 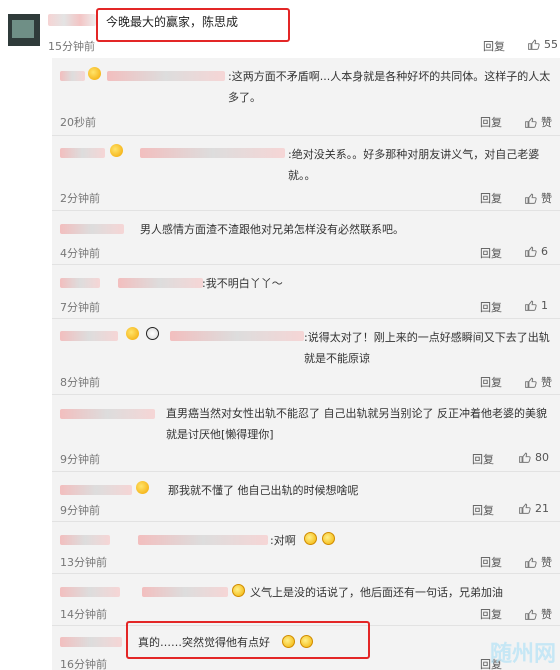 What do you see at coordinates (389, 87) in the screenshot?
I see `reply-text: :这两方面不矛盾啊...人本身就是各种好坏的共同体。这样子的人太多了。` at bounding box center [389, 87].